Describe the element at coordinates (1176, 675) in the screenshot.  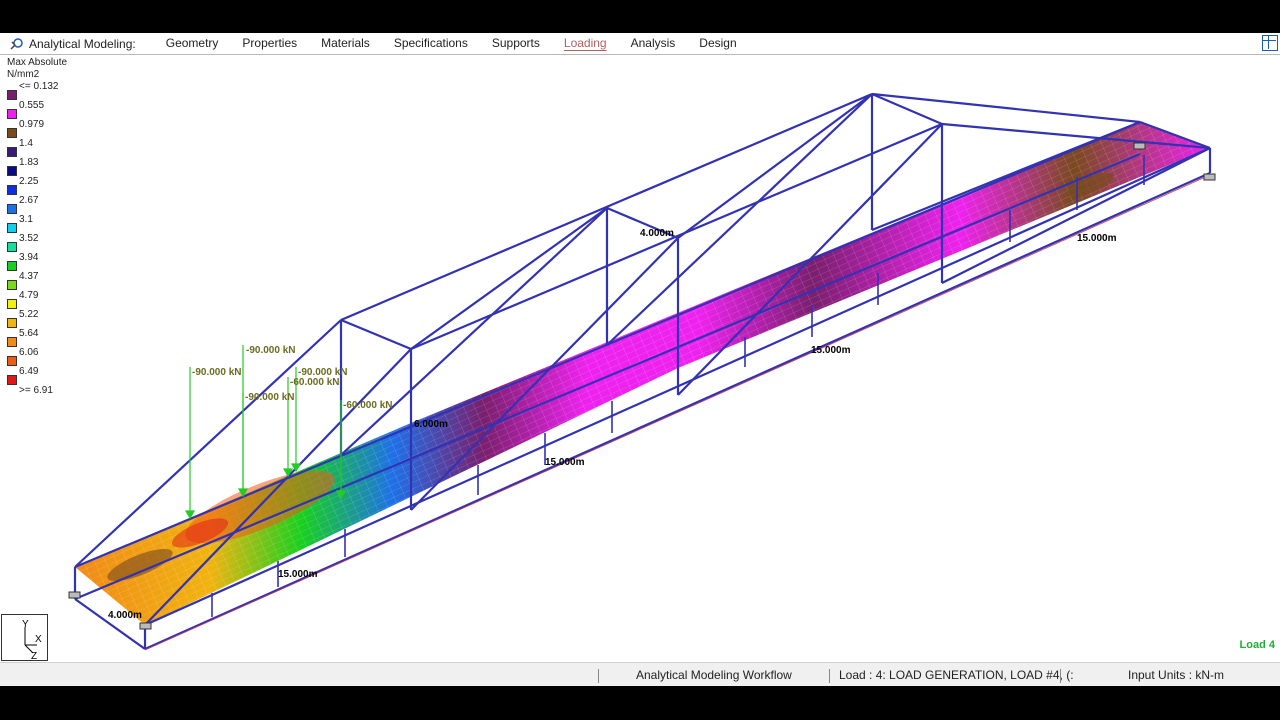
I see `status-units: Input Units : kN-m` at that location.